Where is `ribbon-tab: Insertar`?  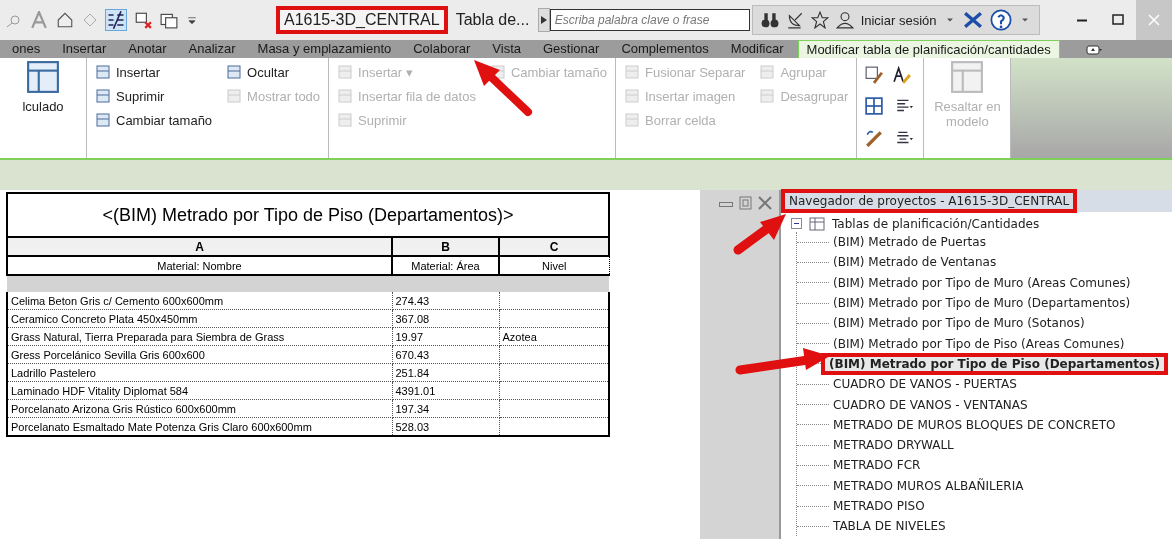 ribbon-tab: Insertar is located at coordinates (84, 49).